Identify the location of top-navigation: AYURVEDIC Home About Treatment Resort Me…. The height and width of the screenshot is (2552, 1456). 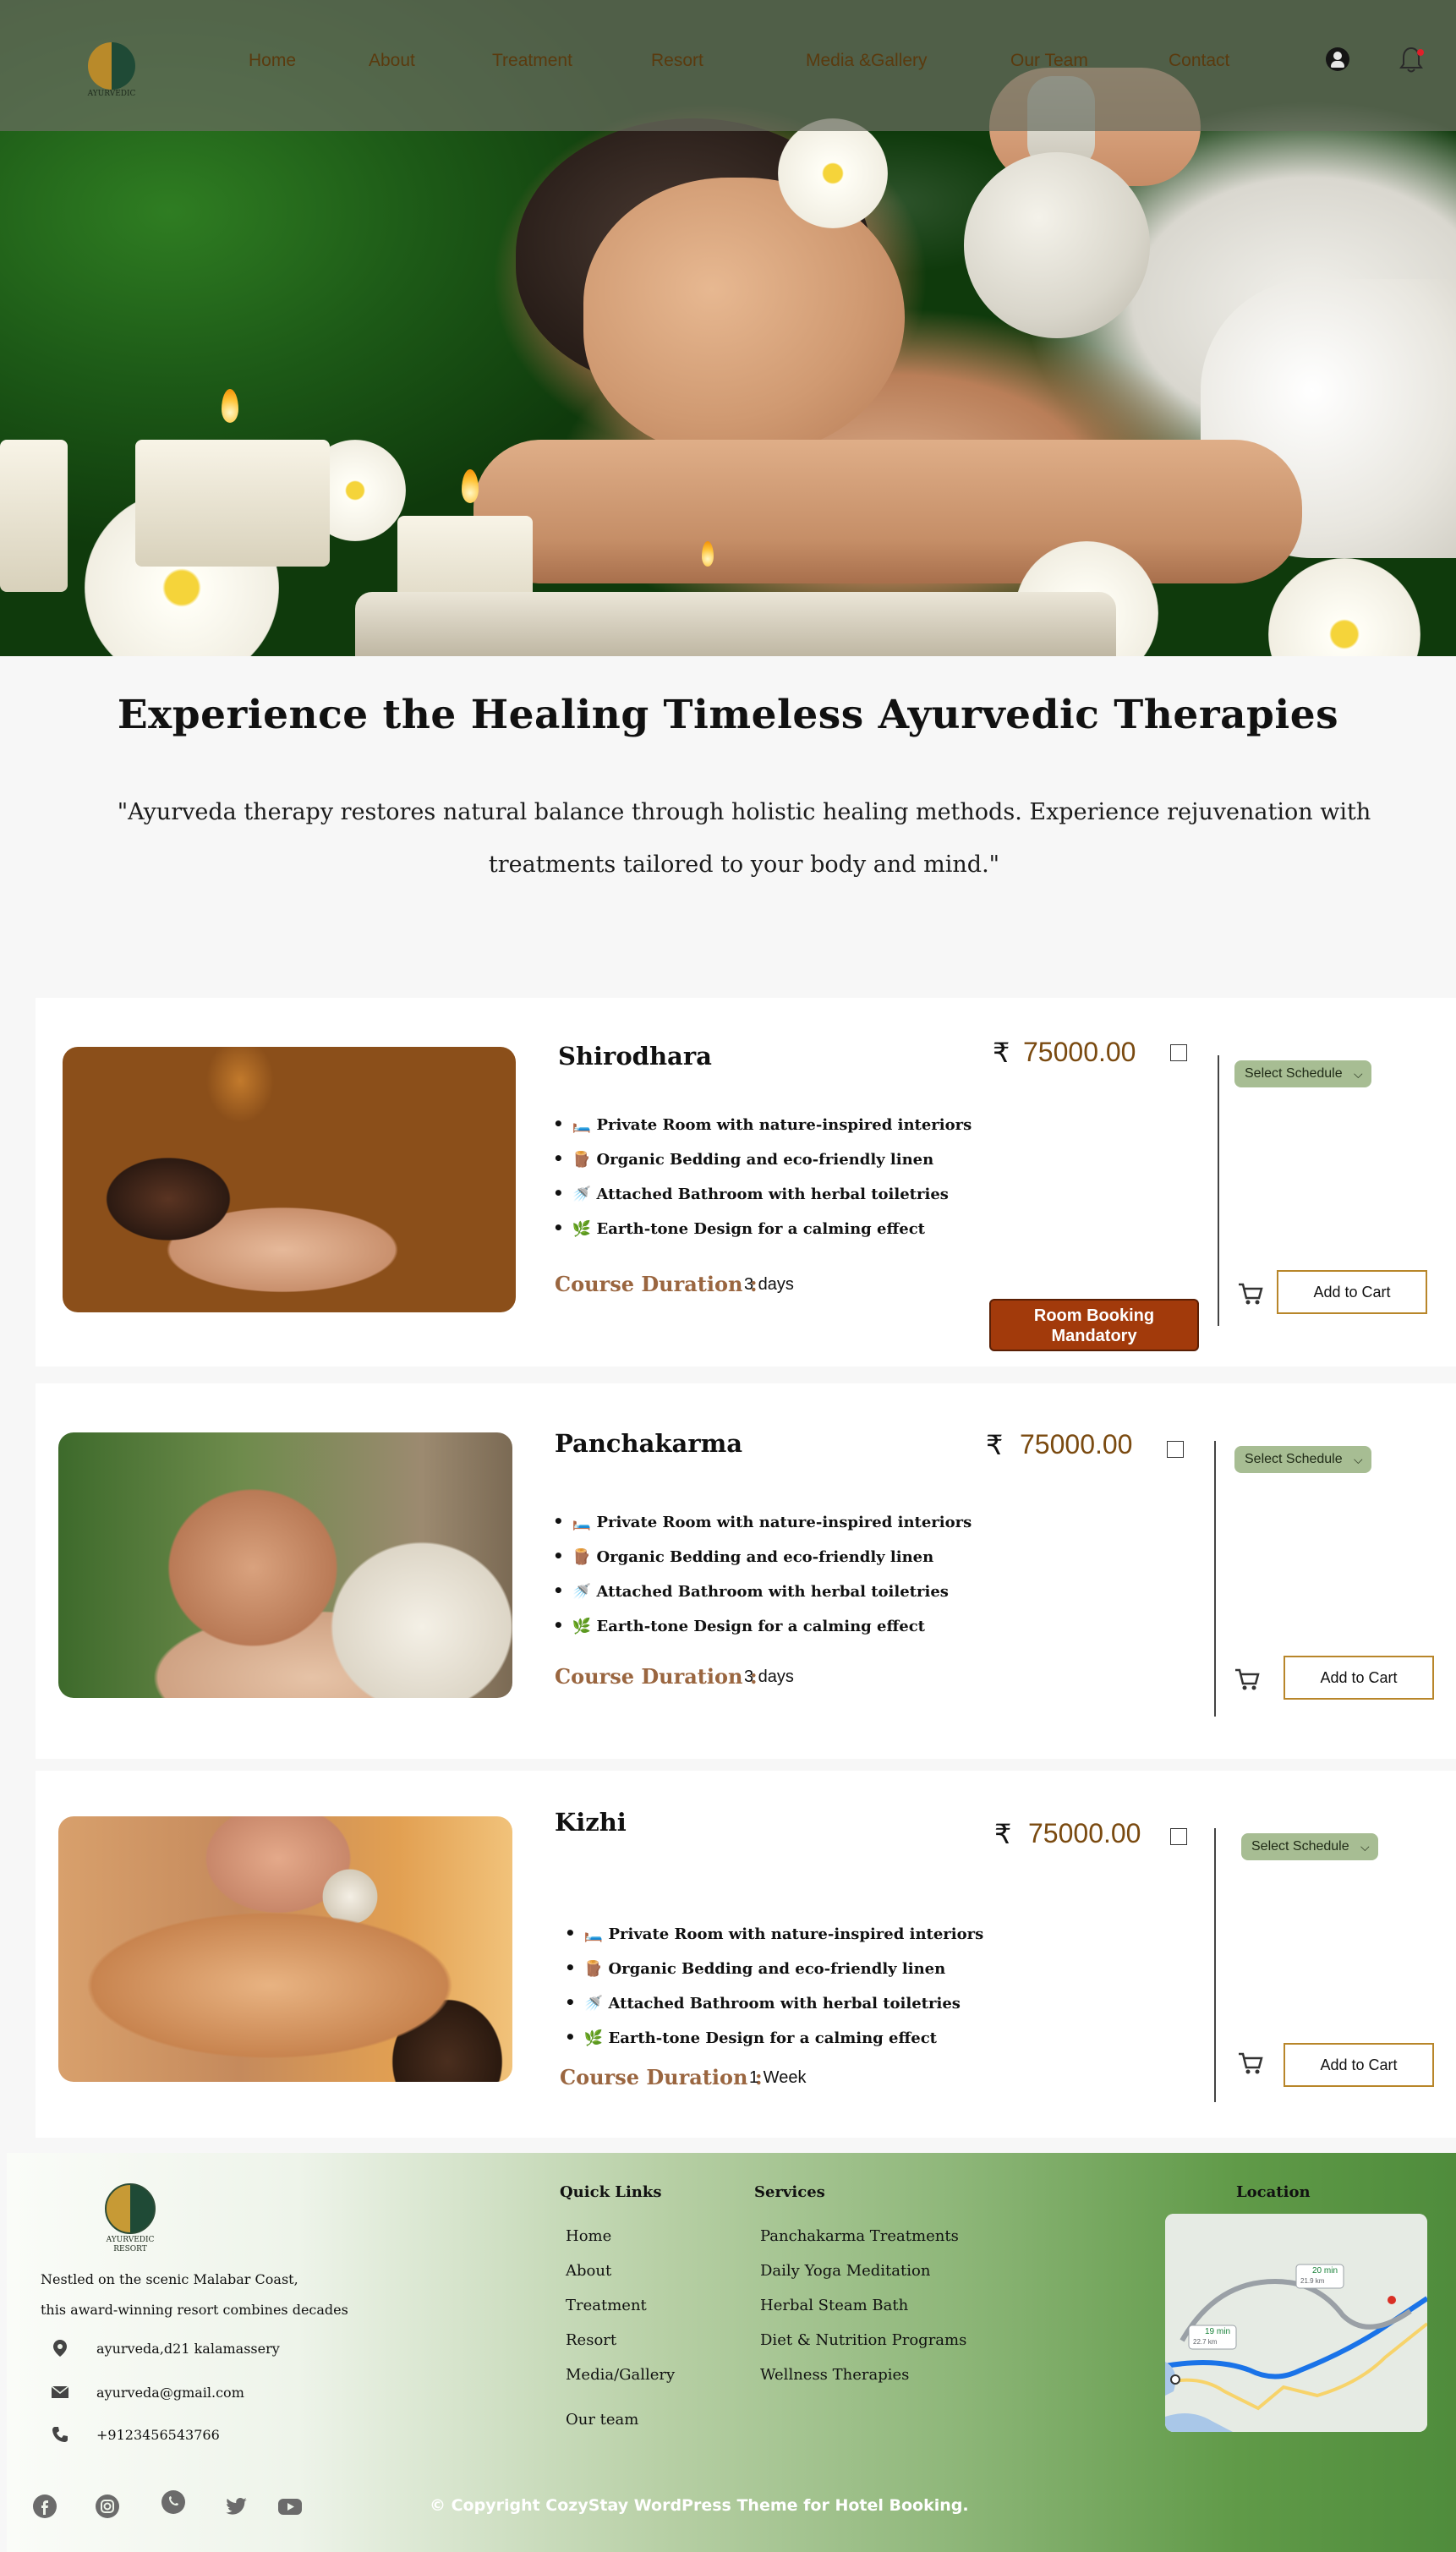
(728, 65).